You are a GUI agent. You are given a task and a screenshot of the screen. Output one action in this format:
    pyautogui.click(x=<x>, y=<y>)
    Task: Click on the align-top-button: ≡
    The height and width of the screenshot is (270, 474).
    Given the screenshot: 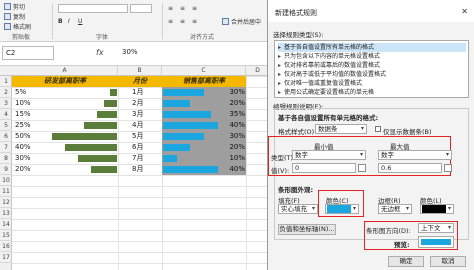 What is the action you would take?
    pyautogui.click(x=170, y=8)
    